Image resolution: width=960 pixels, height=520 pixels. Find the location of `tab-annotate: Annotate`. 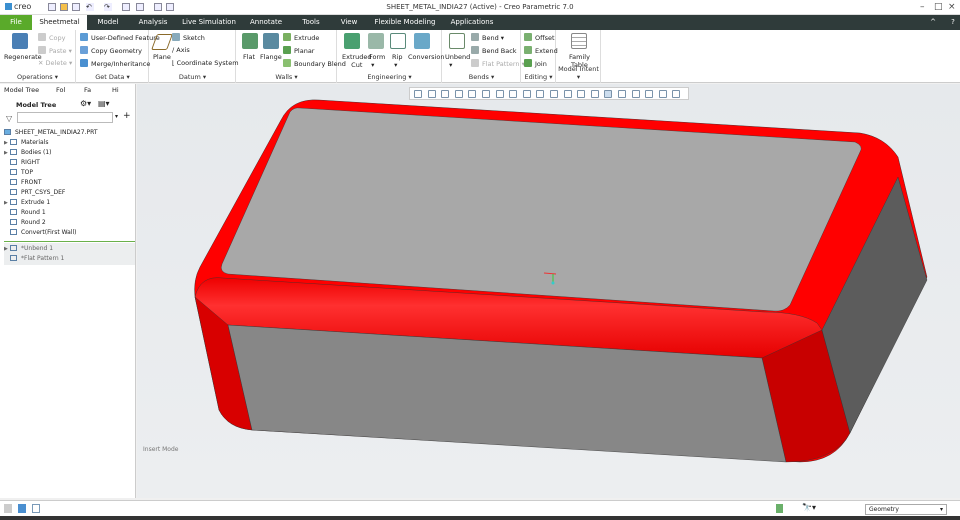

tab-annotate: Annotate is located at coordinates (266, 22).